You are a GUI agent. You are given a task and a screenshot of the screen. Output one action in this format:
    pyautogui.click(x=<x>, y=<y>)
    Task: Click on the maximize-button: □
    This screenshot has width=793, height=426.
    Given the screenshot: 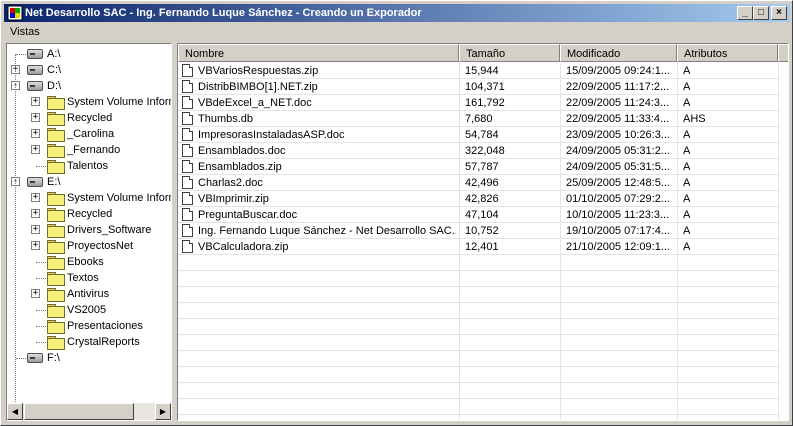 What is the action you would take?
    pyautogui.click(x=761, y=13)
    